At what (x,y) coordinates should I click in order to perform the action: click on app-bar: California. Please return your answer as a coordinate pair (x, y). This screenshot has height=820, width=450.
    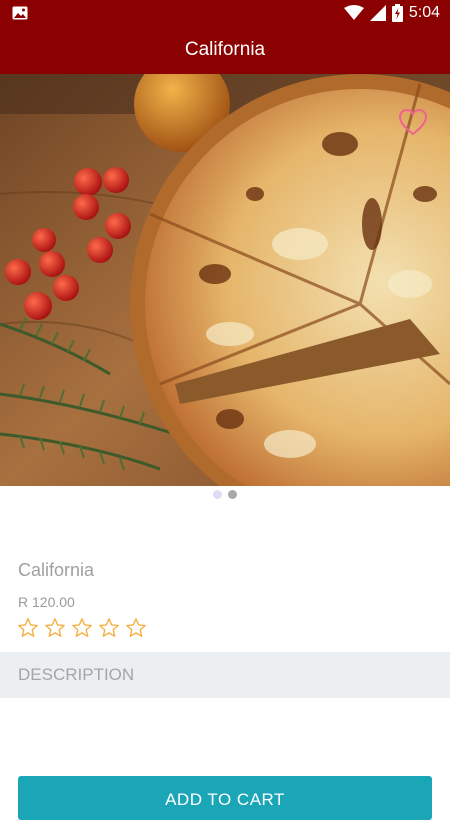
    Looking at the image, I should click on (225, 50).